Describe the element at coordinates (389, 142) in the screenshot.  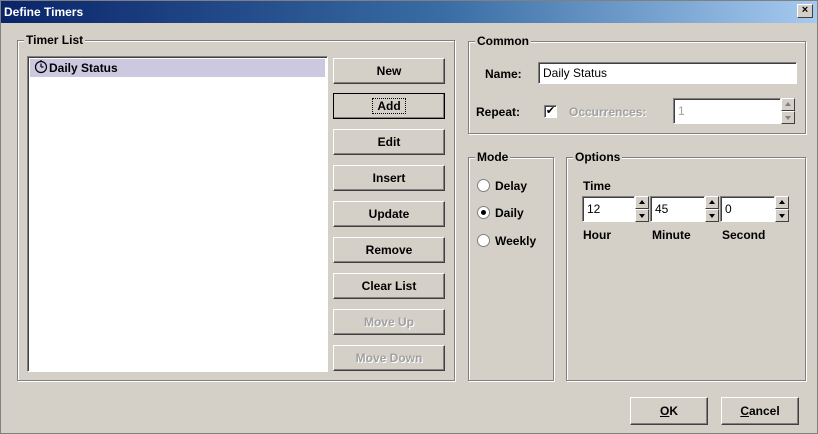
I see `edit-button: Edit` at that location.